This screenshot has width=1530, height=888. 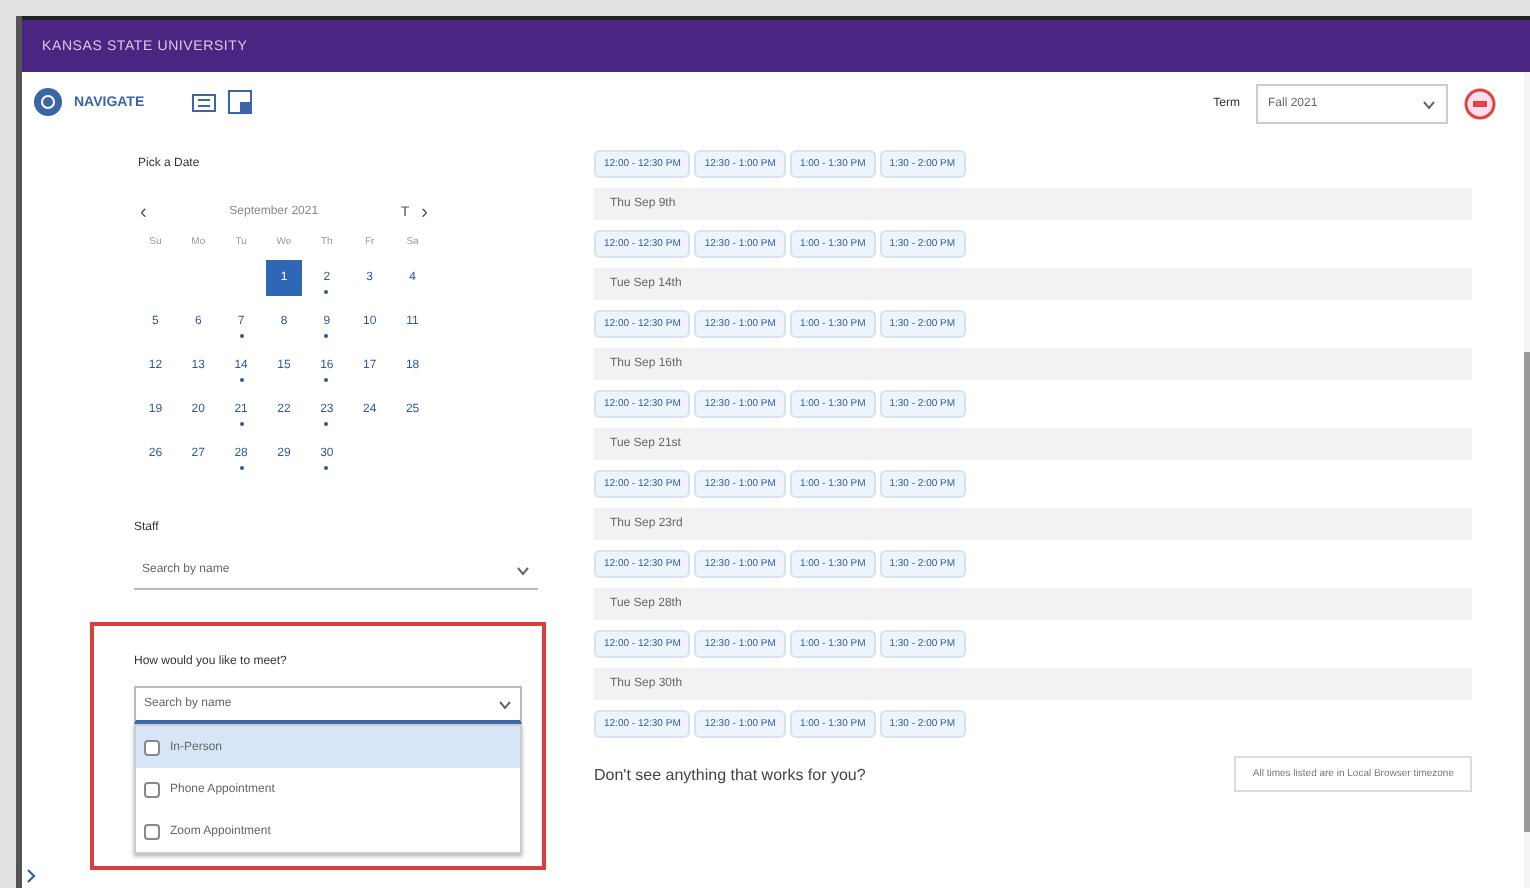 What do you see at coordinates (204, 102) in the screenshot?
I see `card-icon` at bounding box center [204, 102].